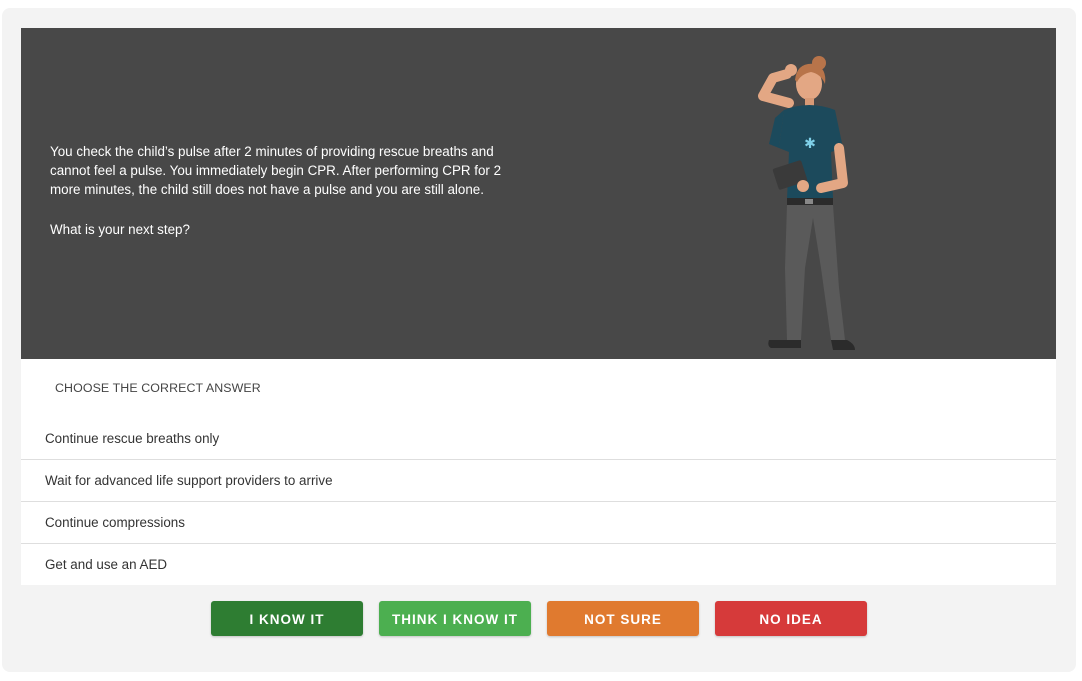 This screenshot has width=1082, height=681. What do you see at coordinates (158, 388) in the screenshot?
I see `choose-answer-label: CHOOSE THE CORRECT ANSWER` at bounding box center [158, 388].